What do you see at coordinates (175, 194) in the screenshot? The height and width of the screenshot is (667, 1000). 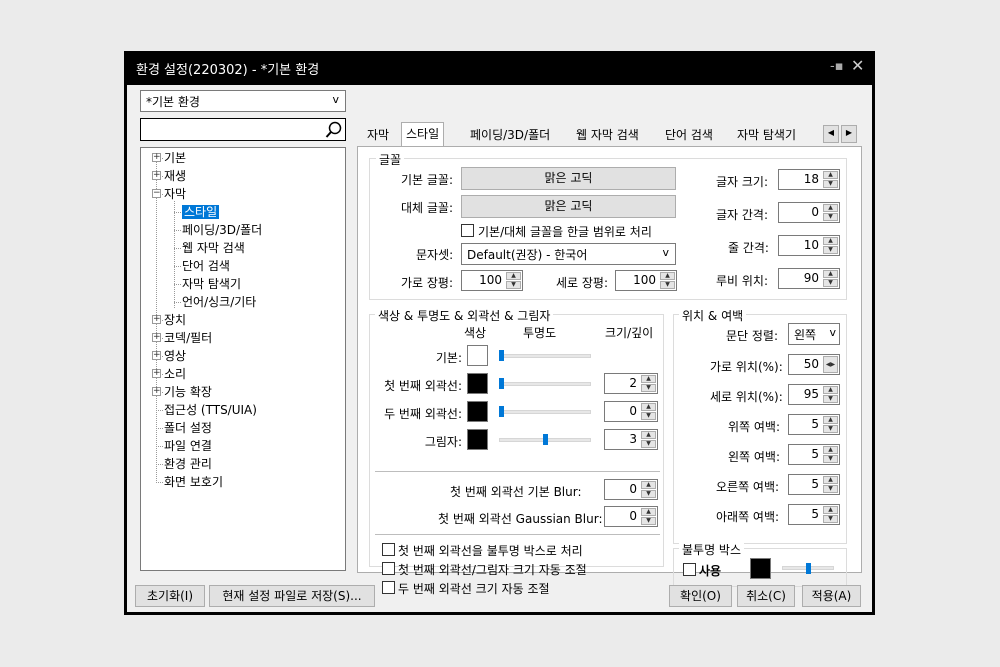 I see `tree-item-subtitle: 자막` at bounding box center [175, 194].